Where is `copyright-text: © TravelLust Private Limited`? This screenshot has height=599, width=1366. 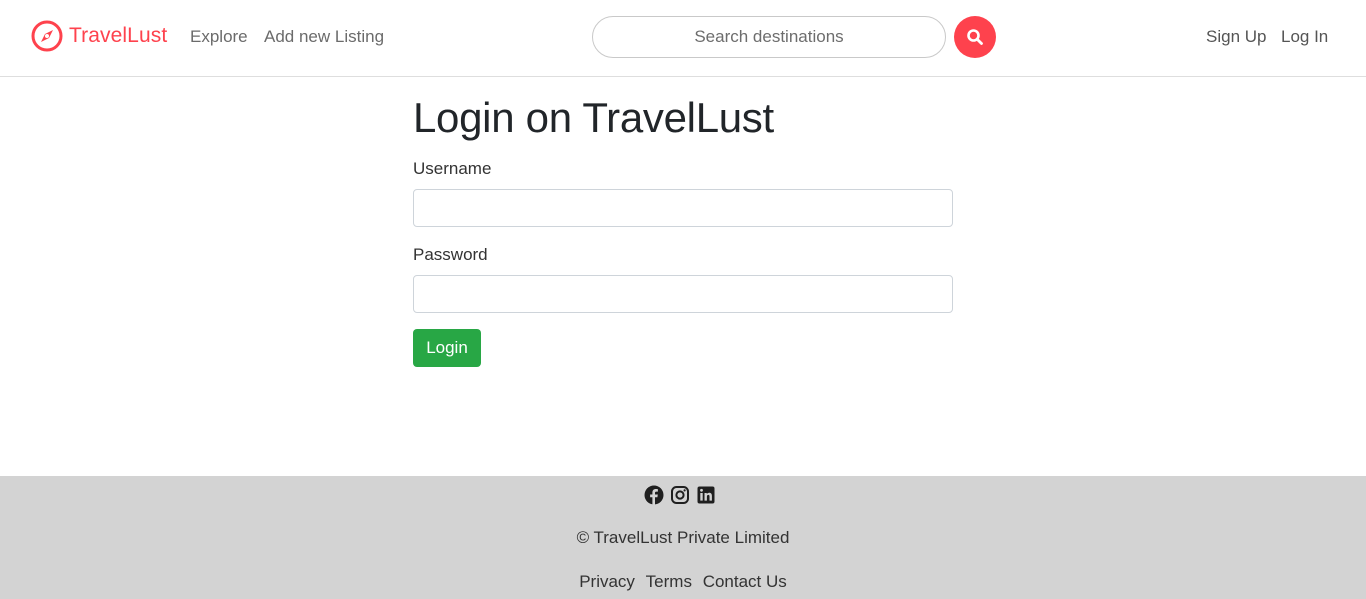 copyright-text: © TravelLust Private Limited is located at coordinates (683, 537).